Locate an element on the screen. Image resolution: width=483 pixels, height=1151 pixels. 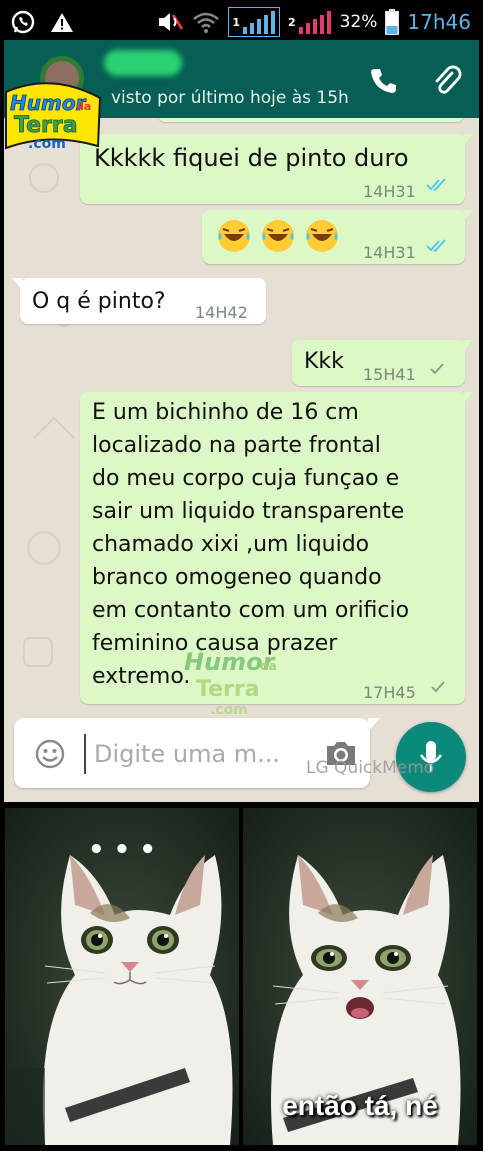
laughing-crying-emoji-icon is located at coordinates (278, 236).